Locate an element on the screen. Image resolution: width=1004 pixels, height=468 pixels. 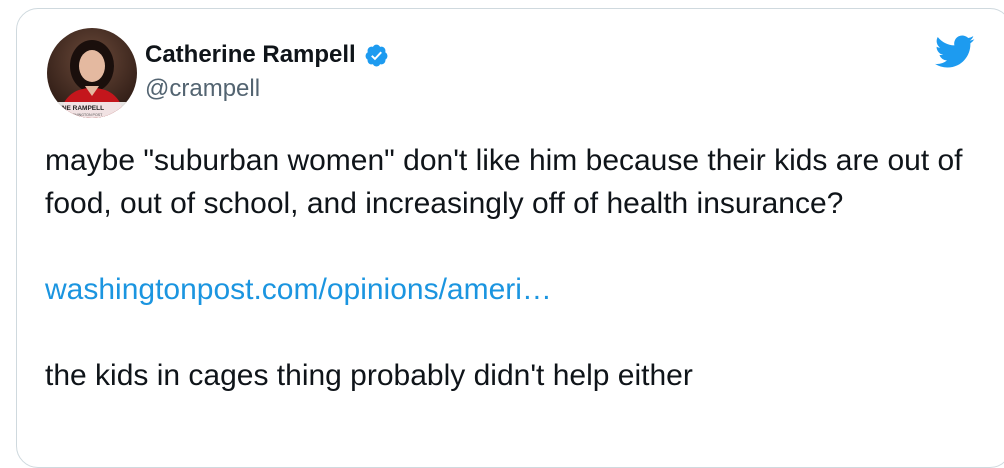
avatar-image: ERINE RAMPELL WASHINGTON POST is located at coordinates (92, 73).